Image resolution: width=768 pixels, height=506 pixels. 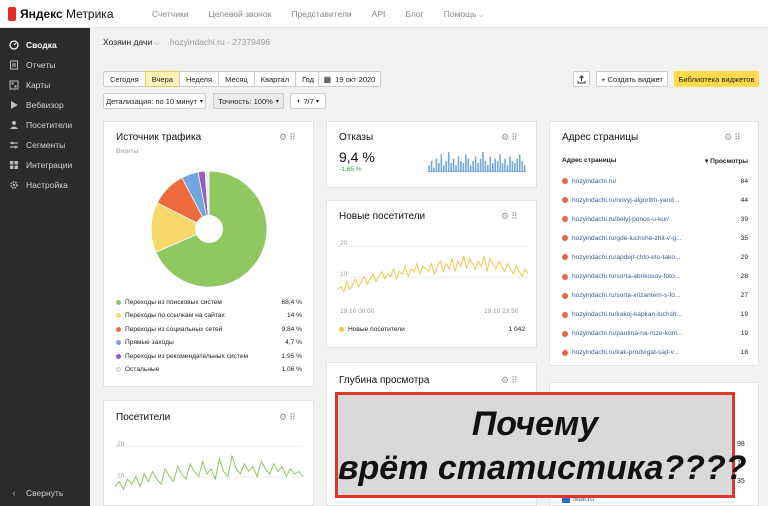 What do you see at coordinates (45, 185) in the screenshot?
I see `sidebar-item-settings: Настройка` at bounding box center [45, 185].